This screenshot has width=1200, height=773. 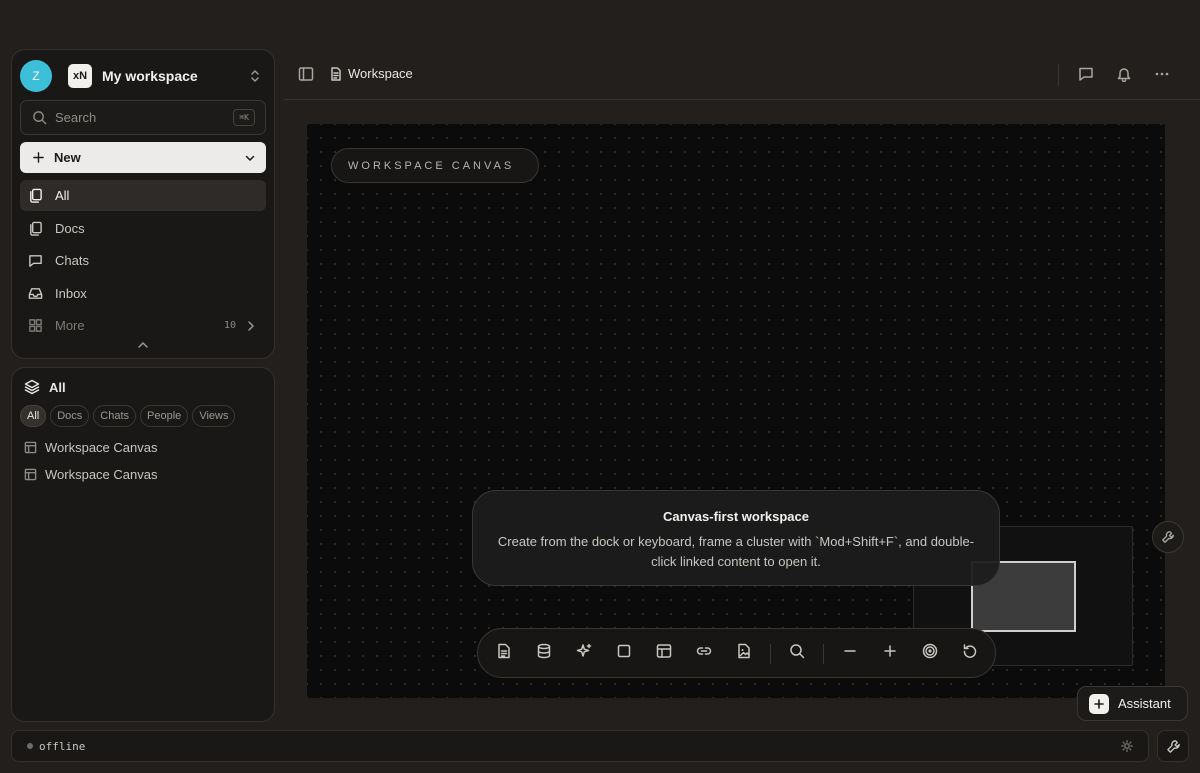 I want to click on filter-chats: Chats, so click(x=115, y=416).